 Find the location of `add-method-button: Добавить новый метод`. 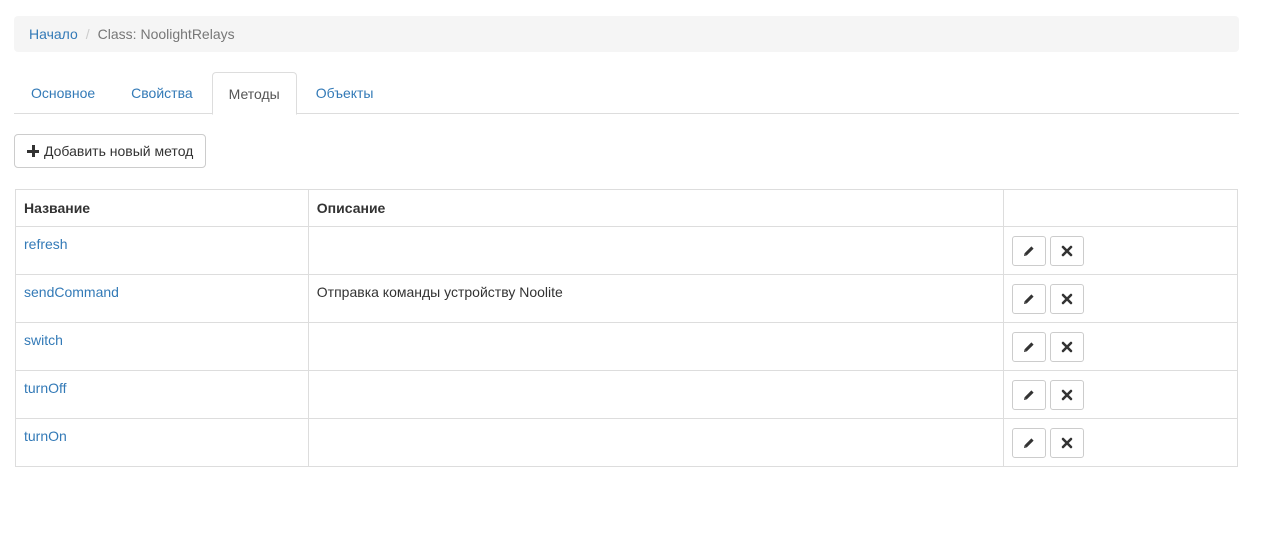

add-method-button: Добавить новый метод is located at coordinates (110, 151).